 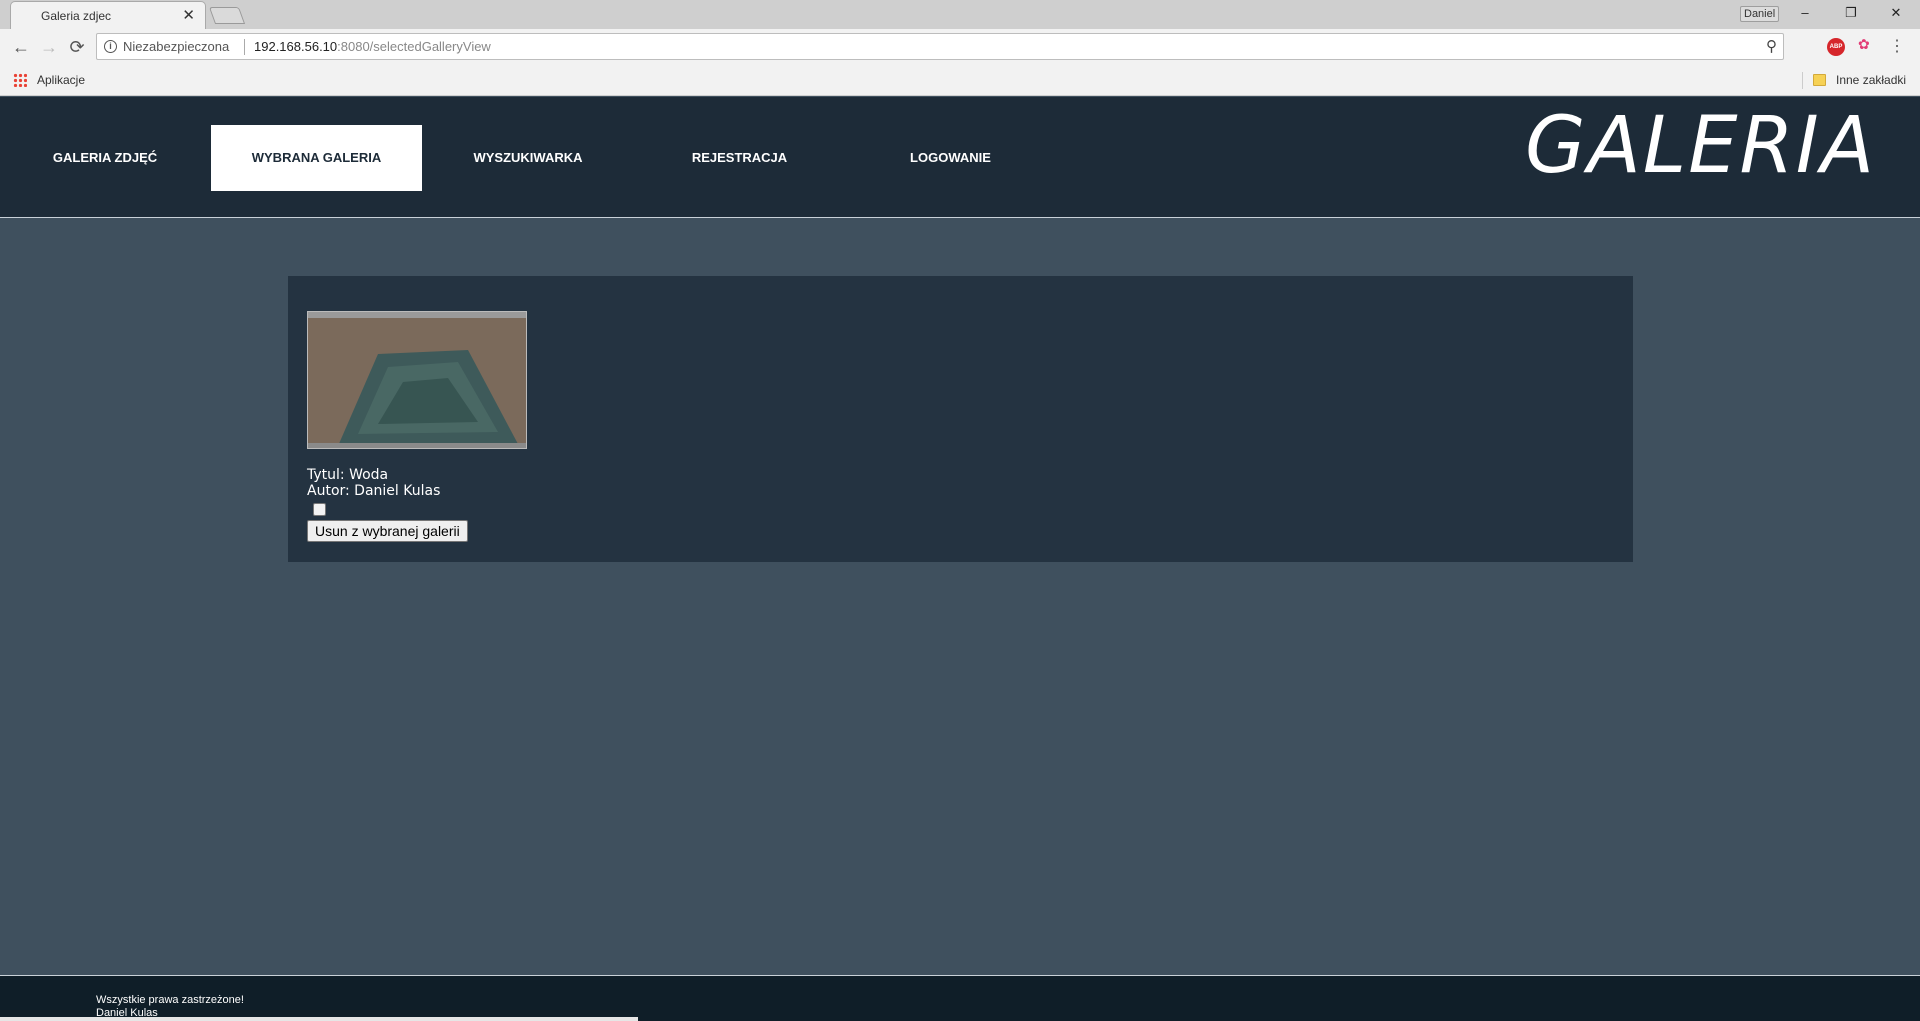 What do you see at coordinates (21, 47) in the screenshot?
I see `back-icon: ←` at bounding box center [21, 47].